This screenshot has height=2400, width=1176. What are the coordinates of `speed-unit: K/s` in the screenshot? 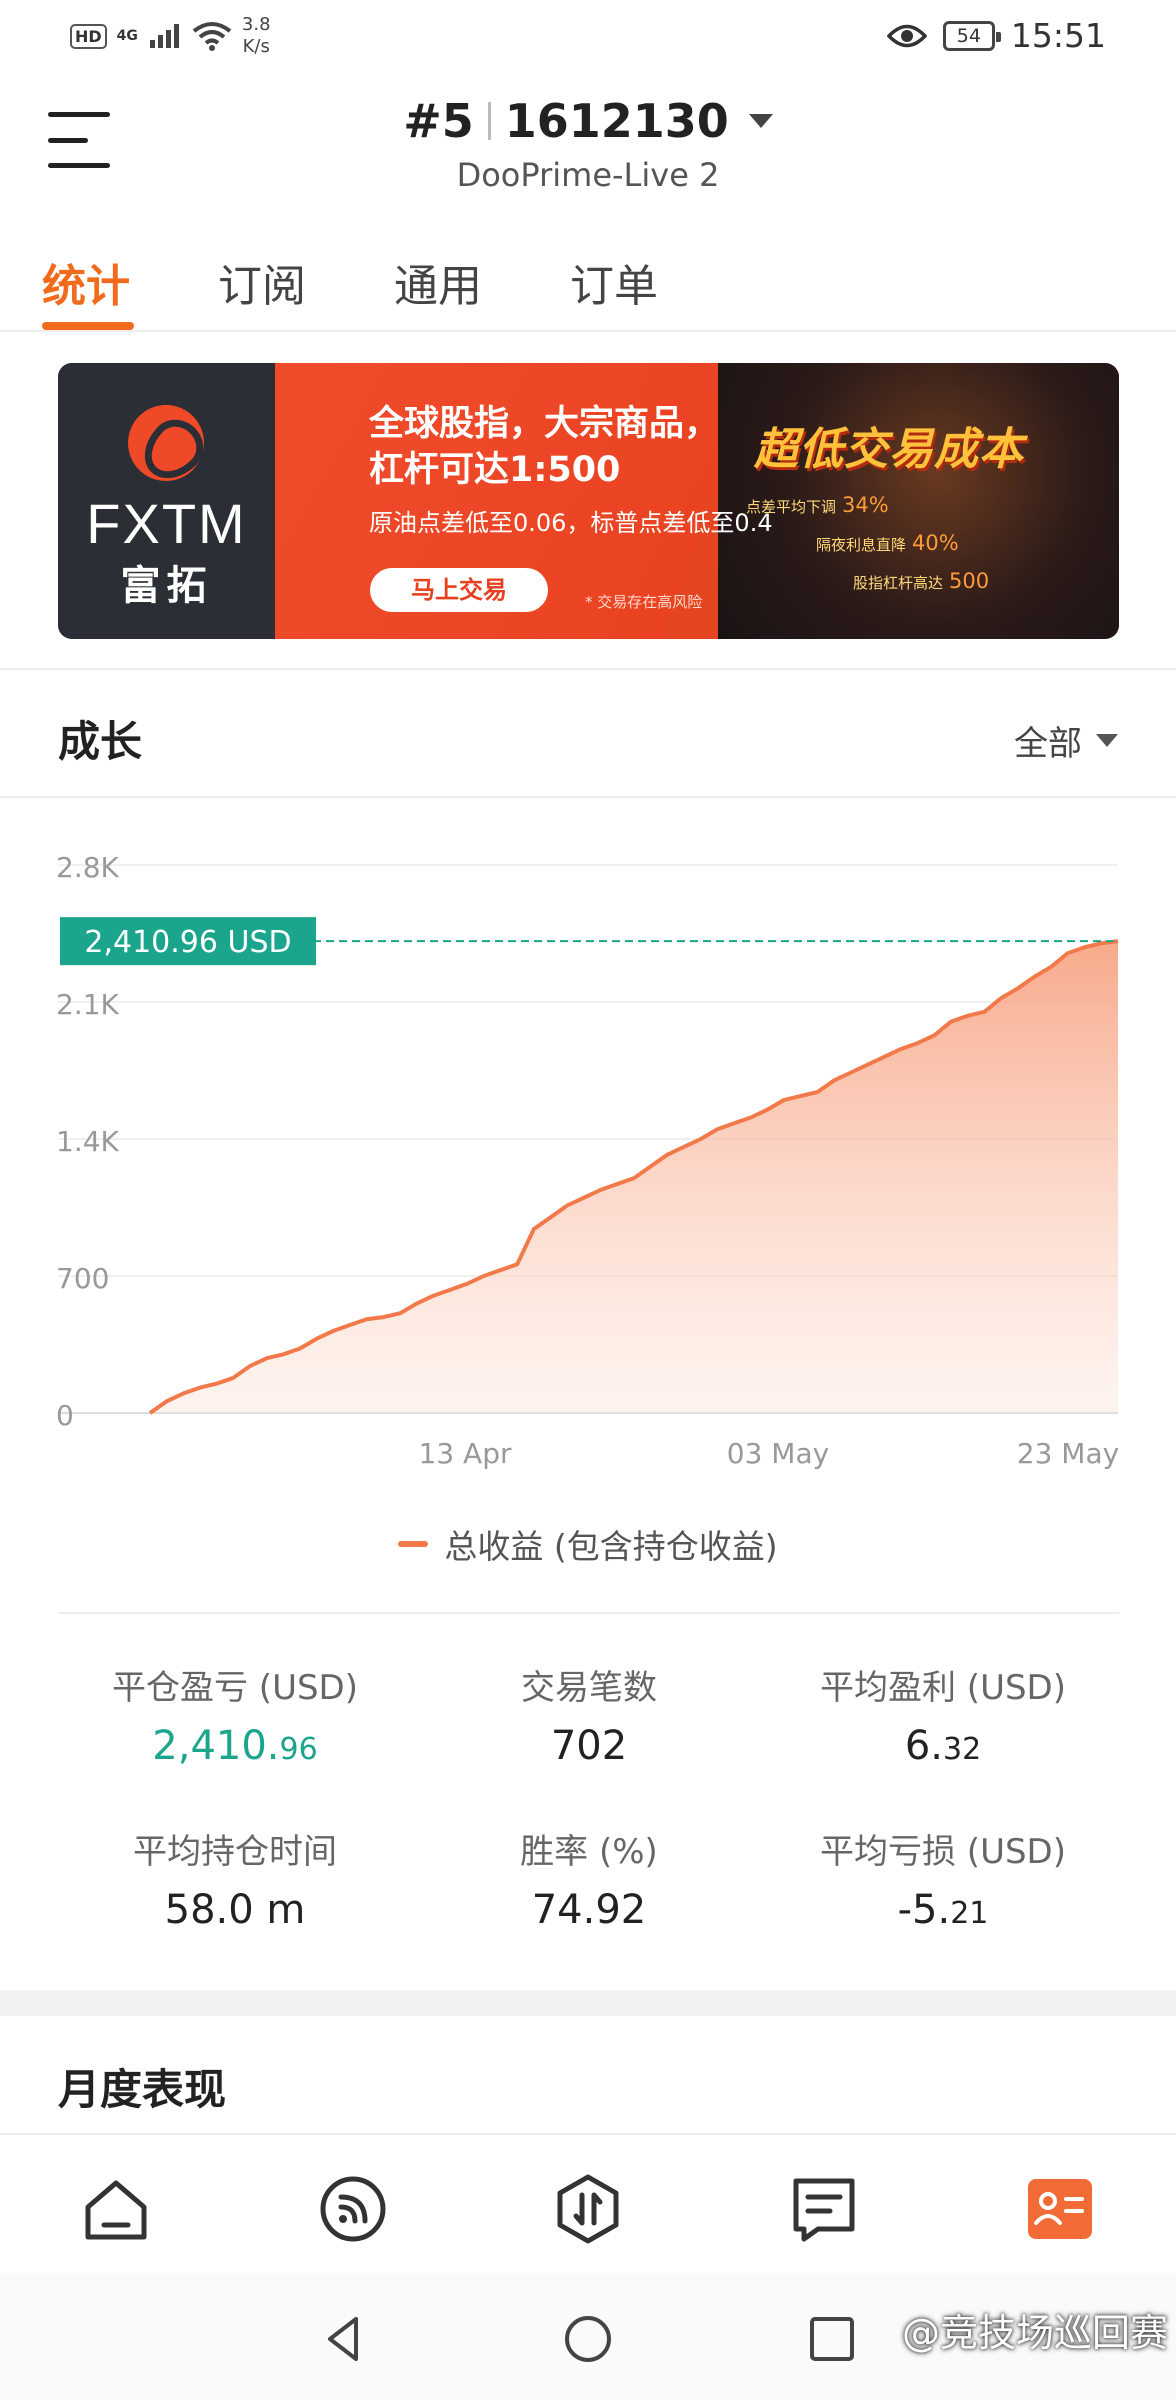 It's located at (256, 46).